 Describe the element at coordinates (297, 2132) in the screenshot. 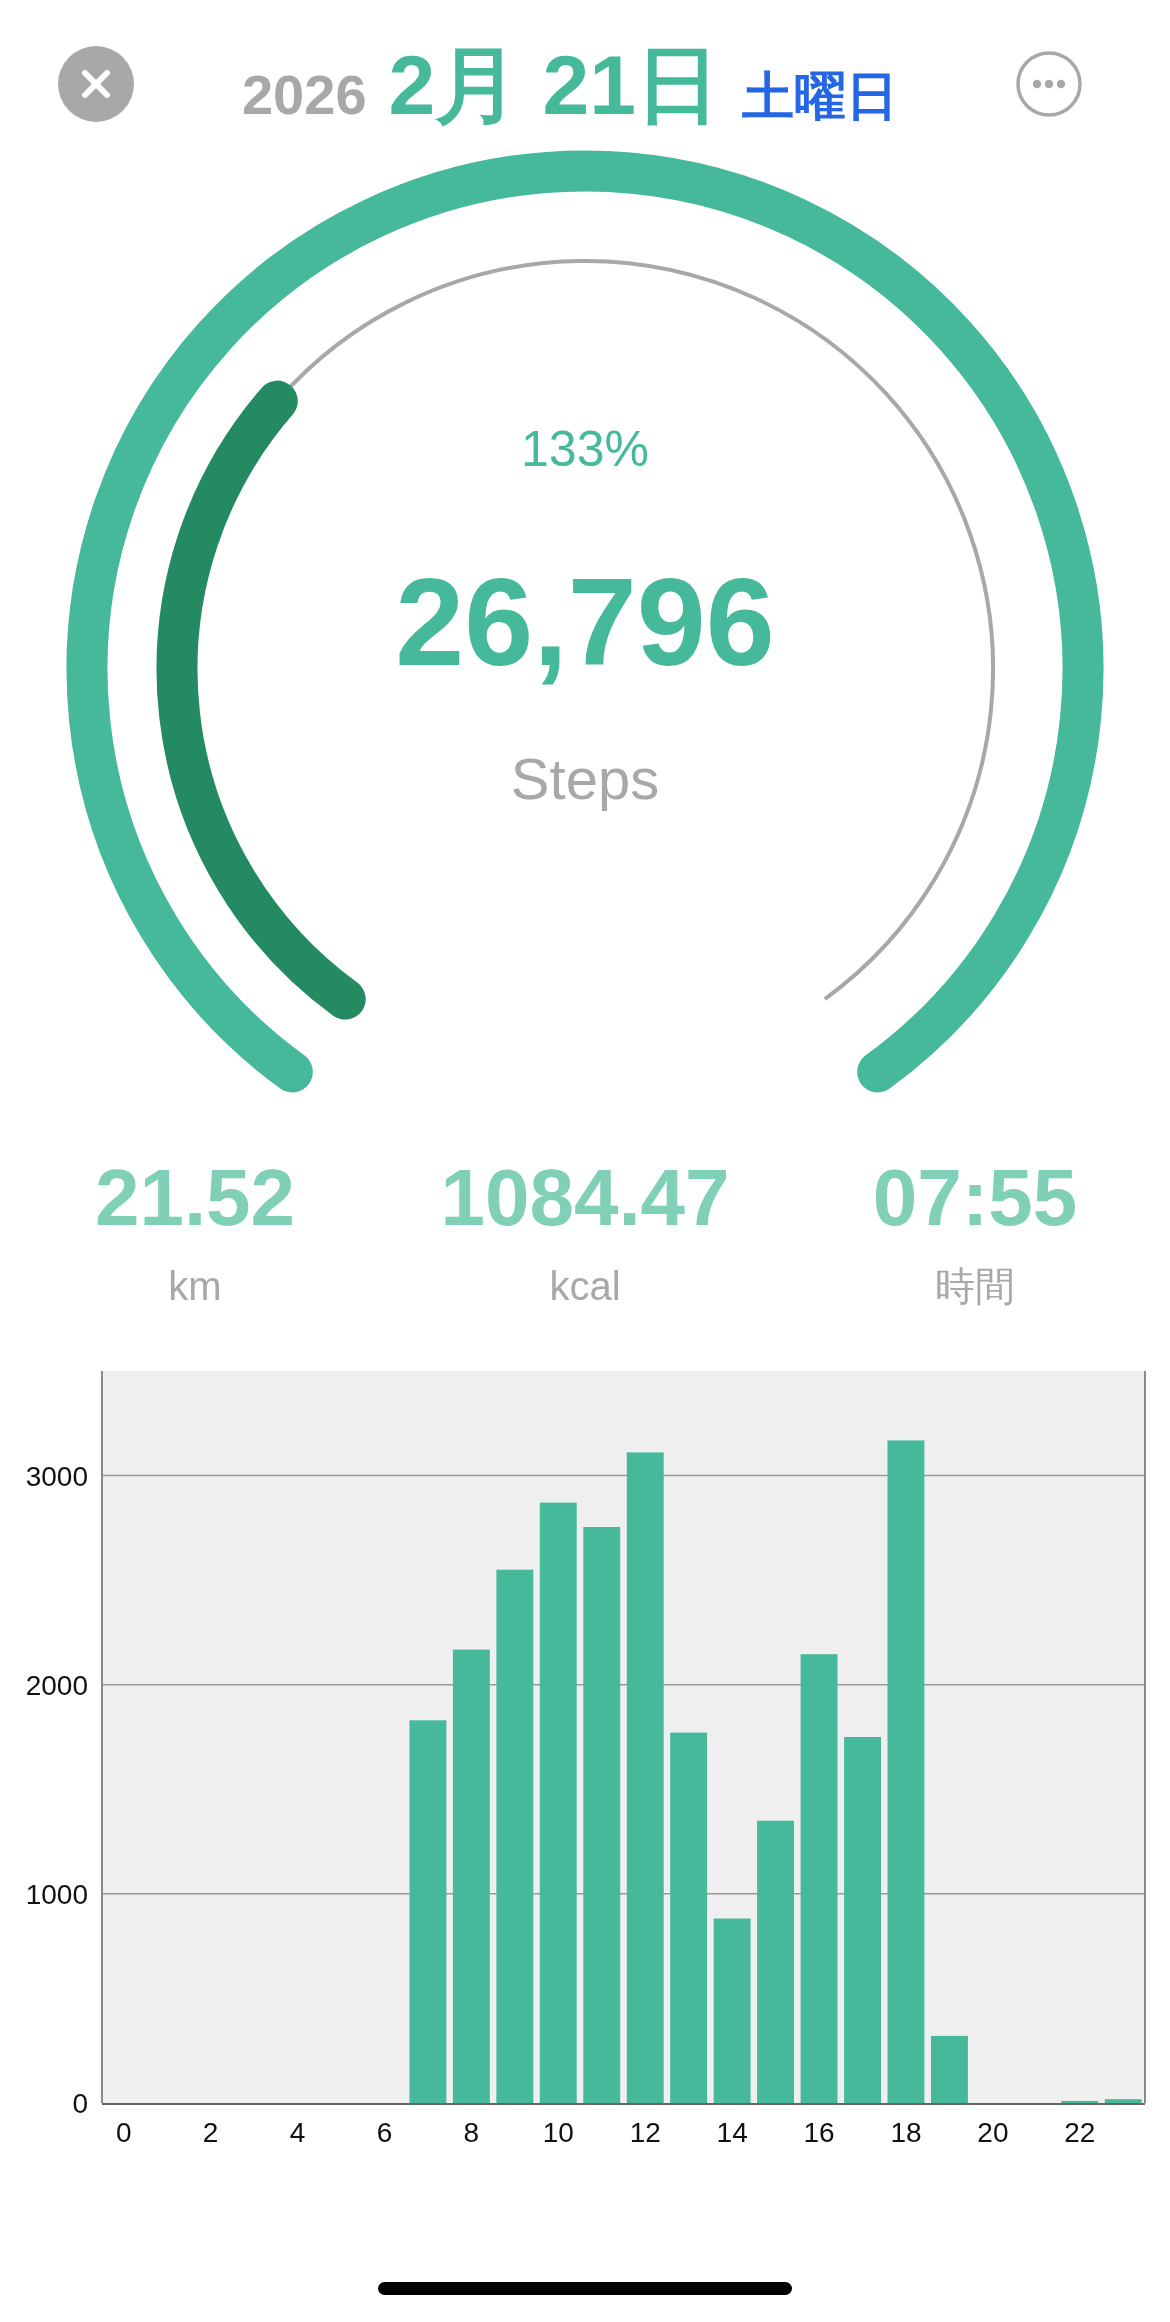

I see `x-axis-label: 4` at that location.